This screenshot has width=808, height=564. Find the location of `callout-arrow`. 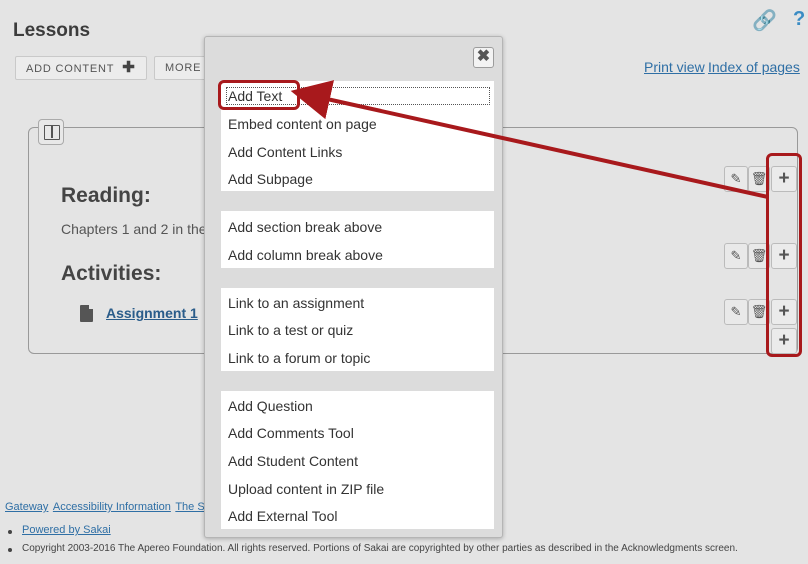

callout-arrow is located at coordinates (529, 139).